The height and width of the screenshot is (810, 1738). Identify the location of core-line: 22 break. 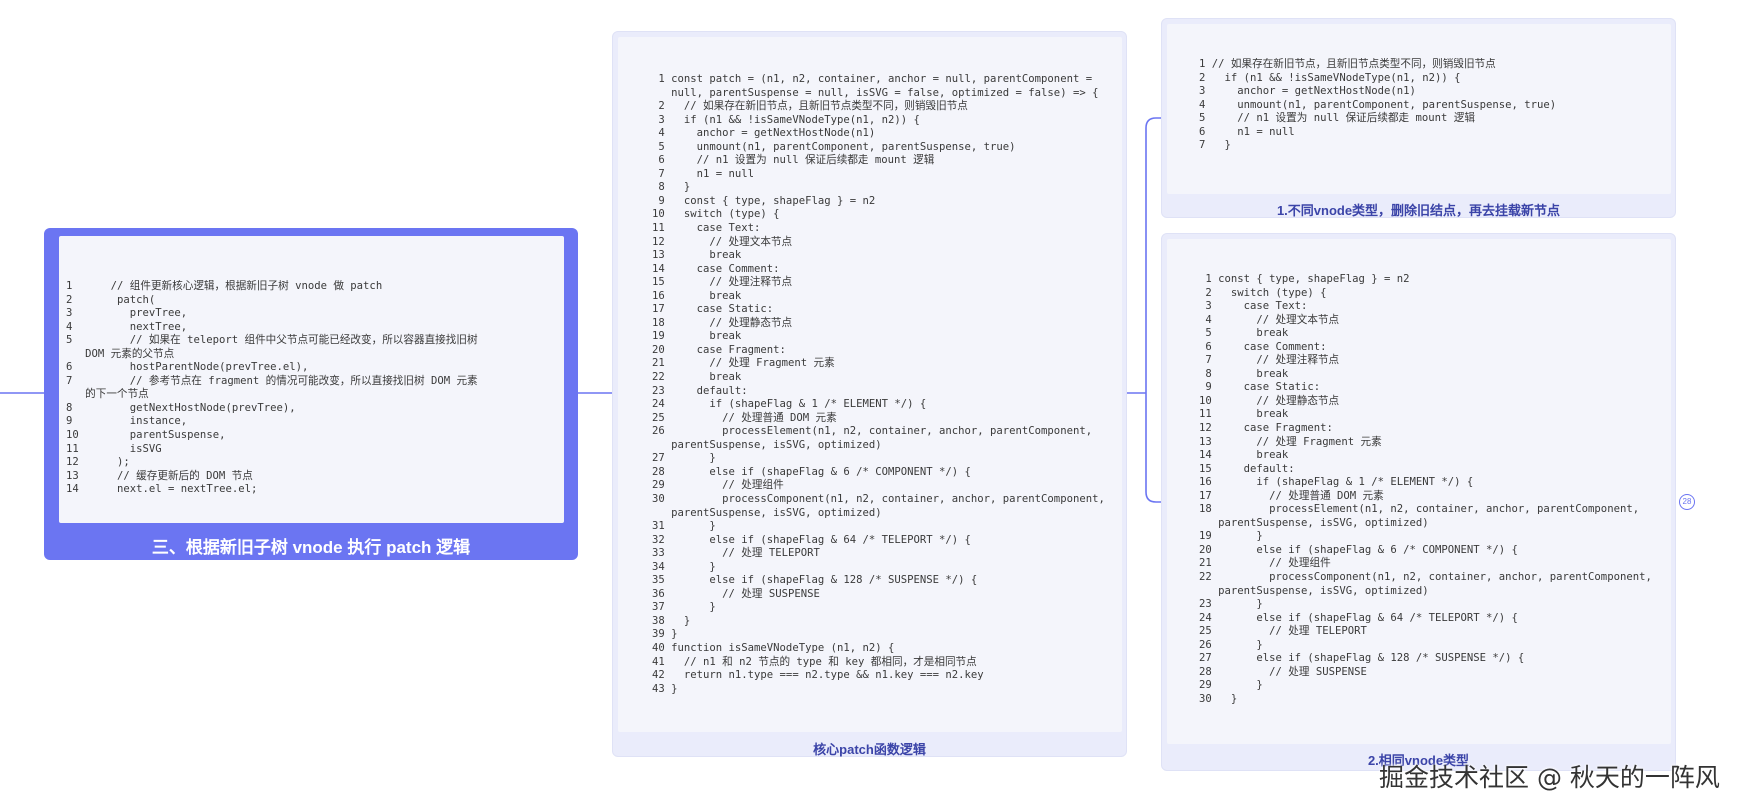
(697, 377).